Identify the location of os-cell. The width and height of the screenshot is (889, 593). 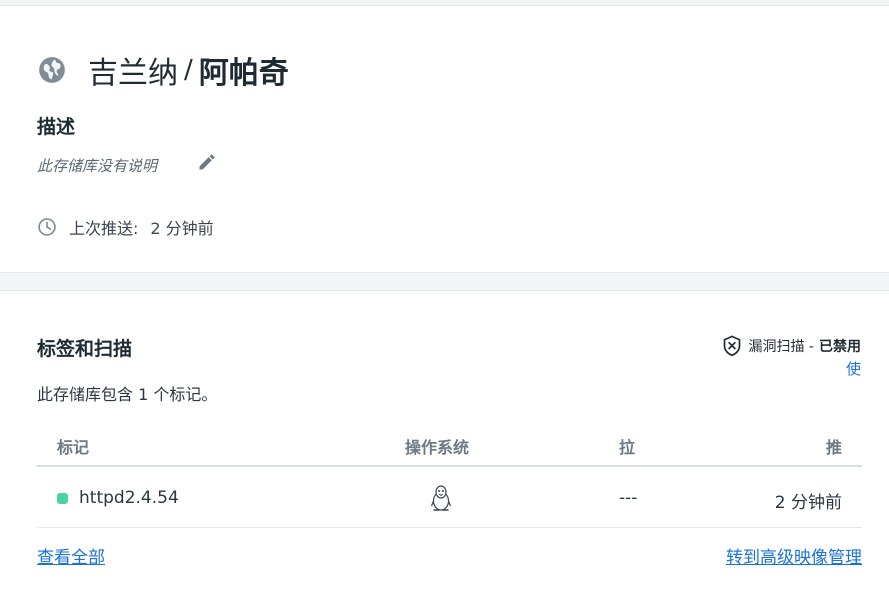
(441, 500).